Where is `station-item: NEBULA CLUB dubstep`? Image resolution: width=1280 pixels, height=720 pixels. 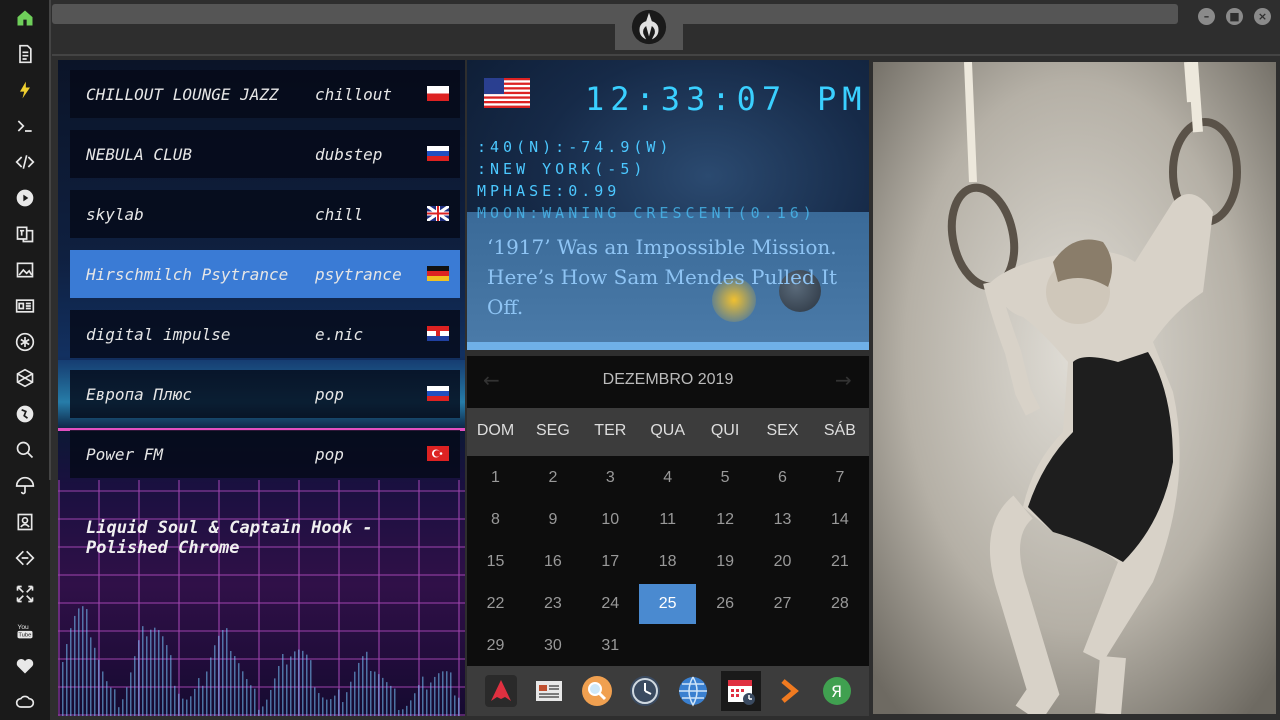
station-item: NEBULA CLUB dubstep is located at coordinates (265, 154).